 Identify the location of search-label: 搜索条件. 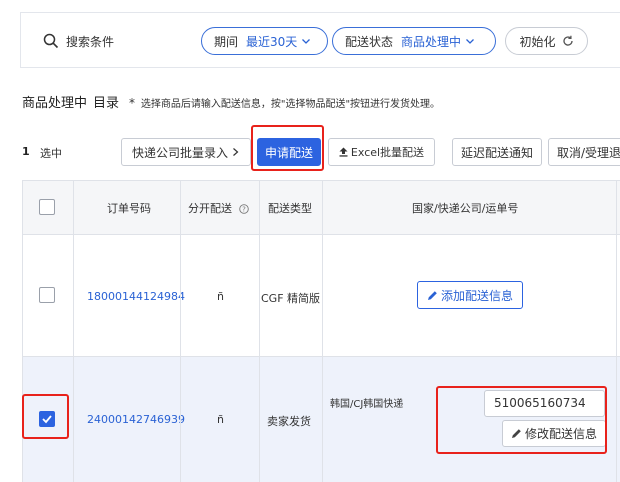
(90, 42).